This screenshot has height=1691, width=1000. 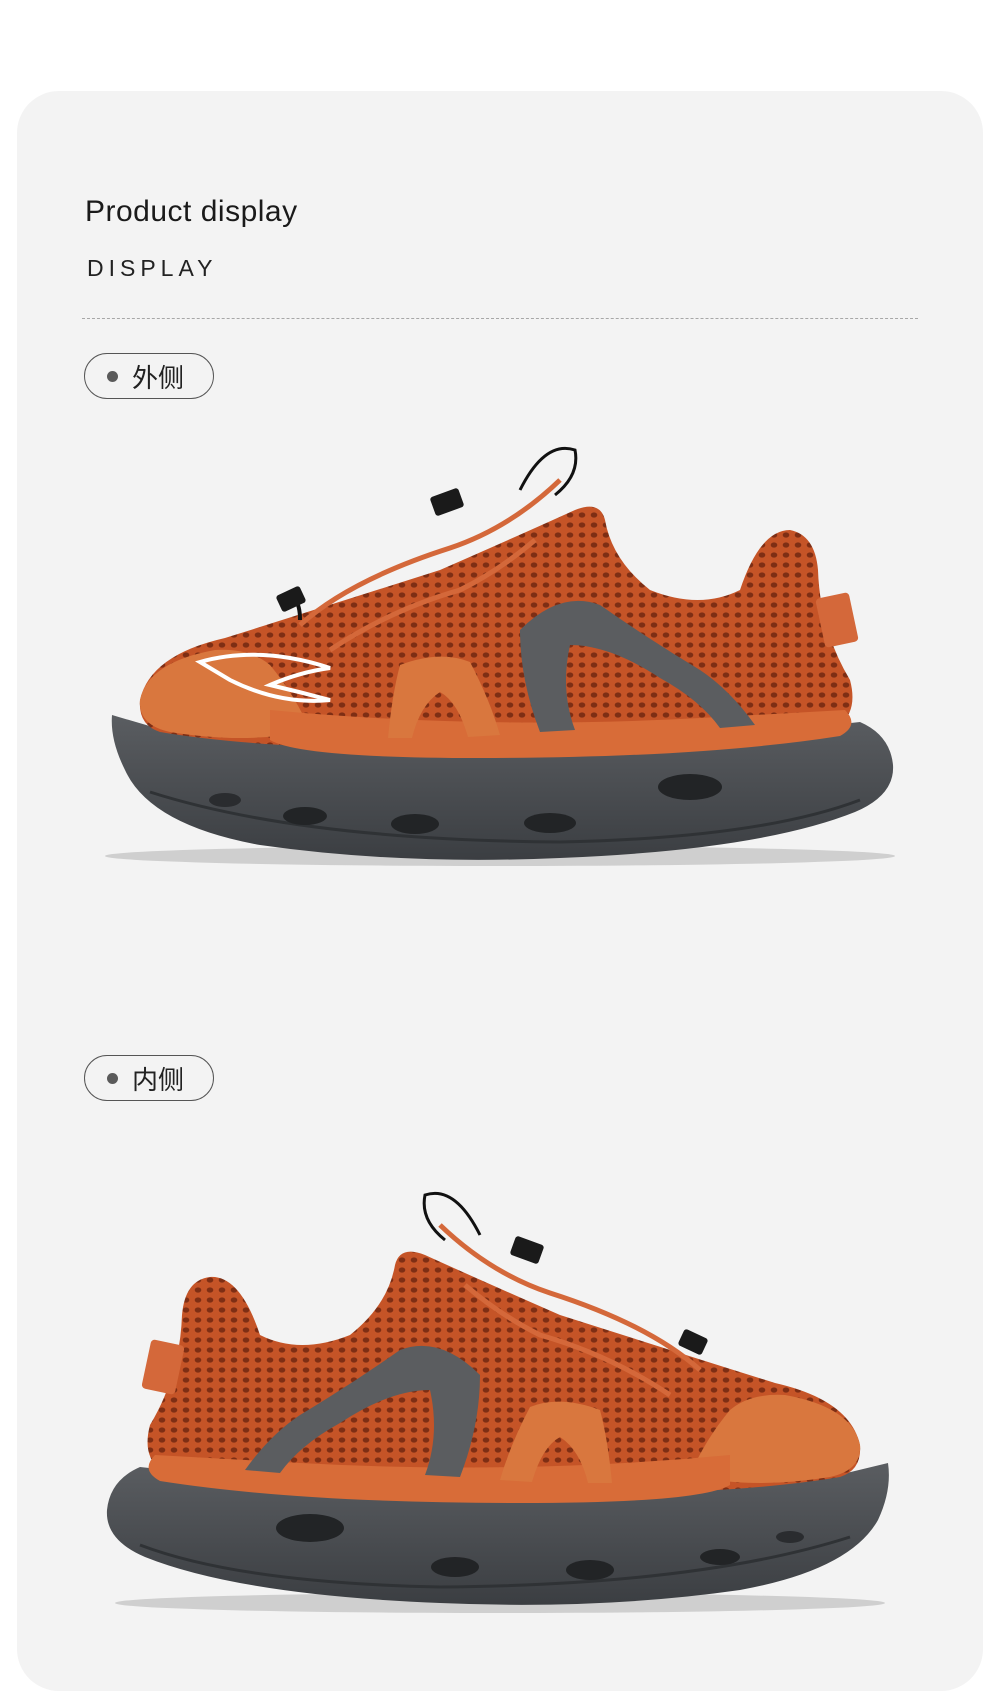 What do you see at coordinates (191, 211) in the screenshot?
I see `section-title: Product display` at bounding box center [191, 211].